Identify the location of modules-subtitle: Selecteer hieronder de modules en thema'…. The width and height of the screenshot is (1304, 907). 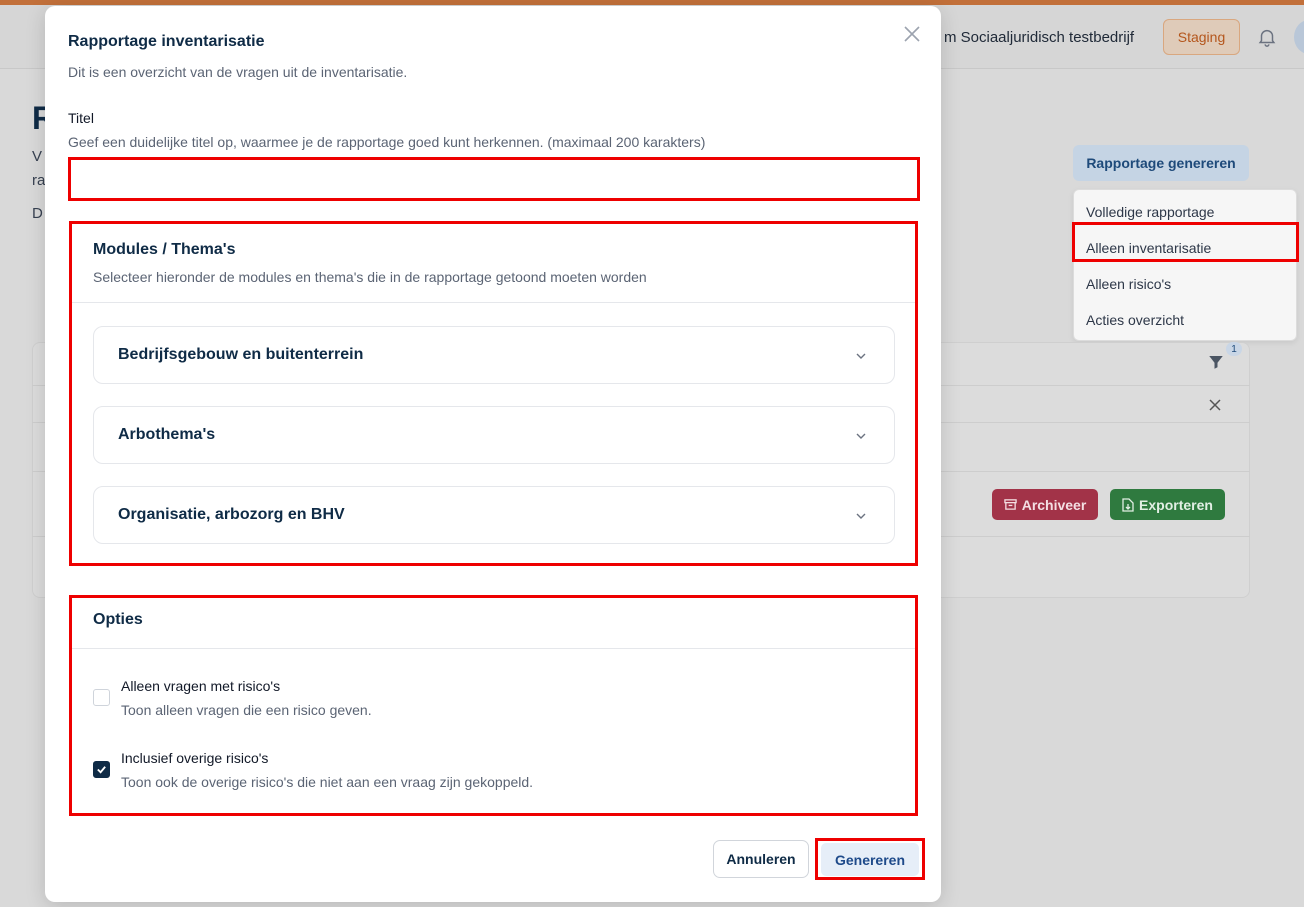
(370, 277).